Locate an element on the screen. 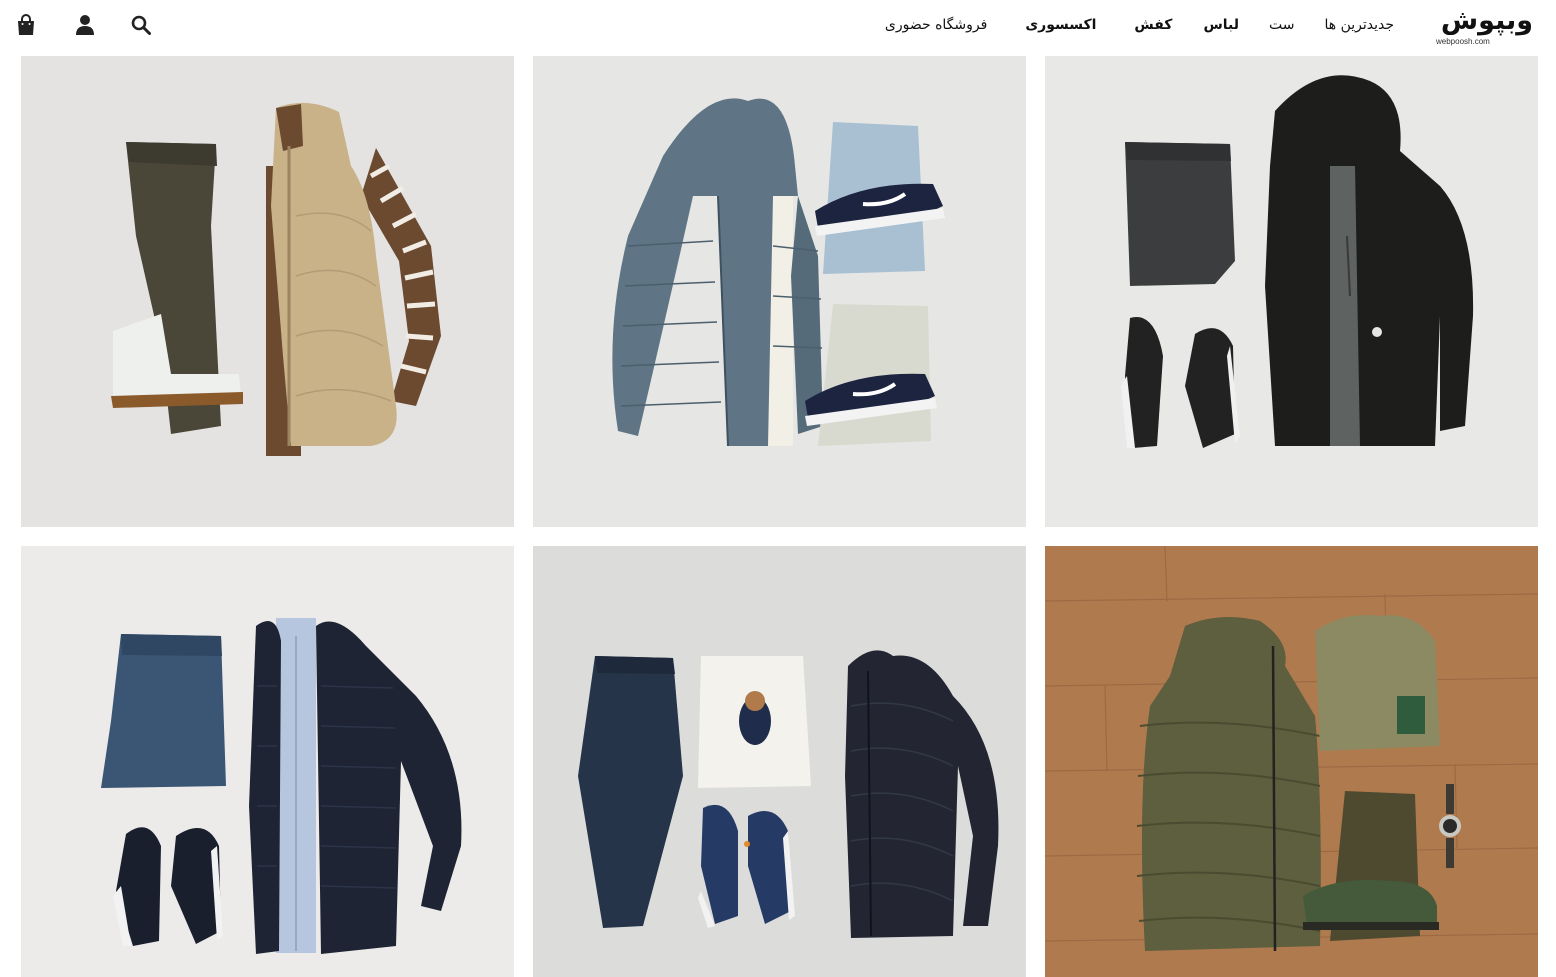 This screenshot has width=1556, height=977. outfit-olive-puffer-vest-wood is located at coordinates (1291, 761).